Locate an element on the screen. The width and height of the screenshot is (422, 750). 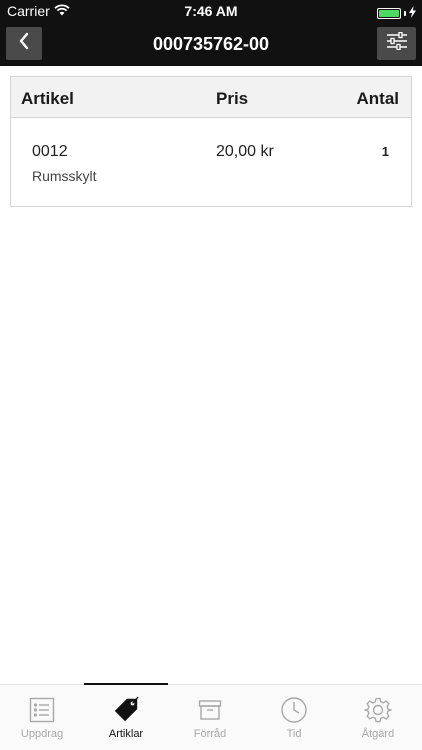
tab-label: Uppdrag is located at coordinates (42, 734).